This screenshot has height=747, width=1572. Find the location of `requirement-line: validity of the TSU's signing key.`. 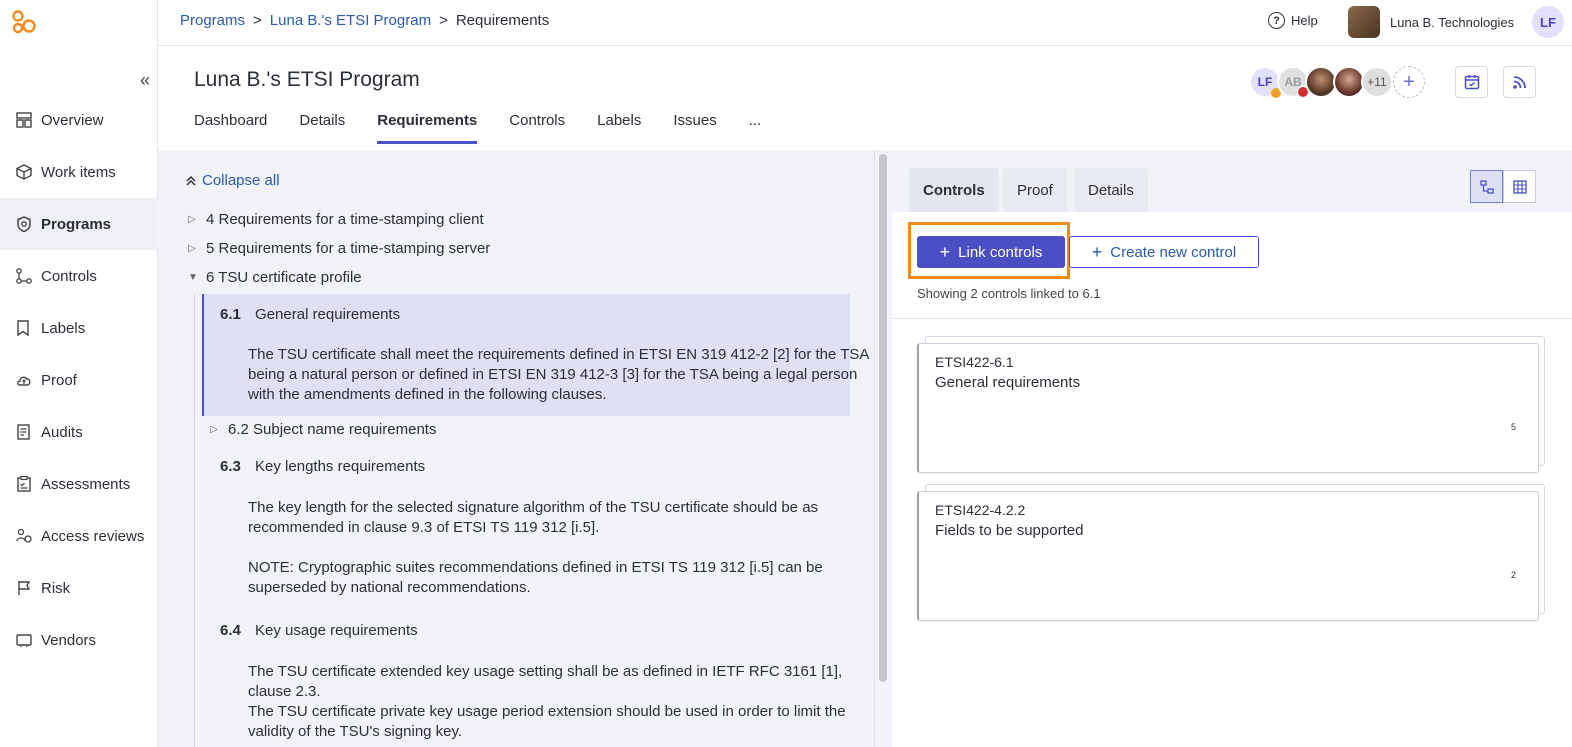

requirement-line: validity of the TSU's signing key. is located at coordinates (355, 731).